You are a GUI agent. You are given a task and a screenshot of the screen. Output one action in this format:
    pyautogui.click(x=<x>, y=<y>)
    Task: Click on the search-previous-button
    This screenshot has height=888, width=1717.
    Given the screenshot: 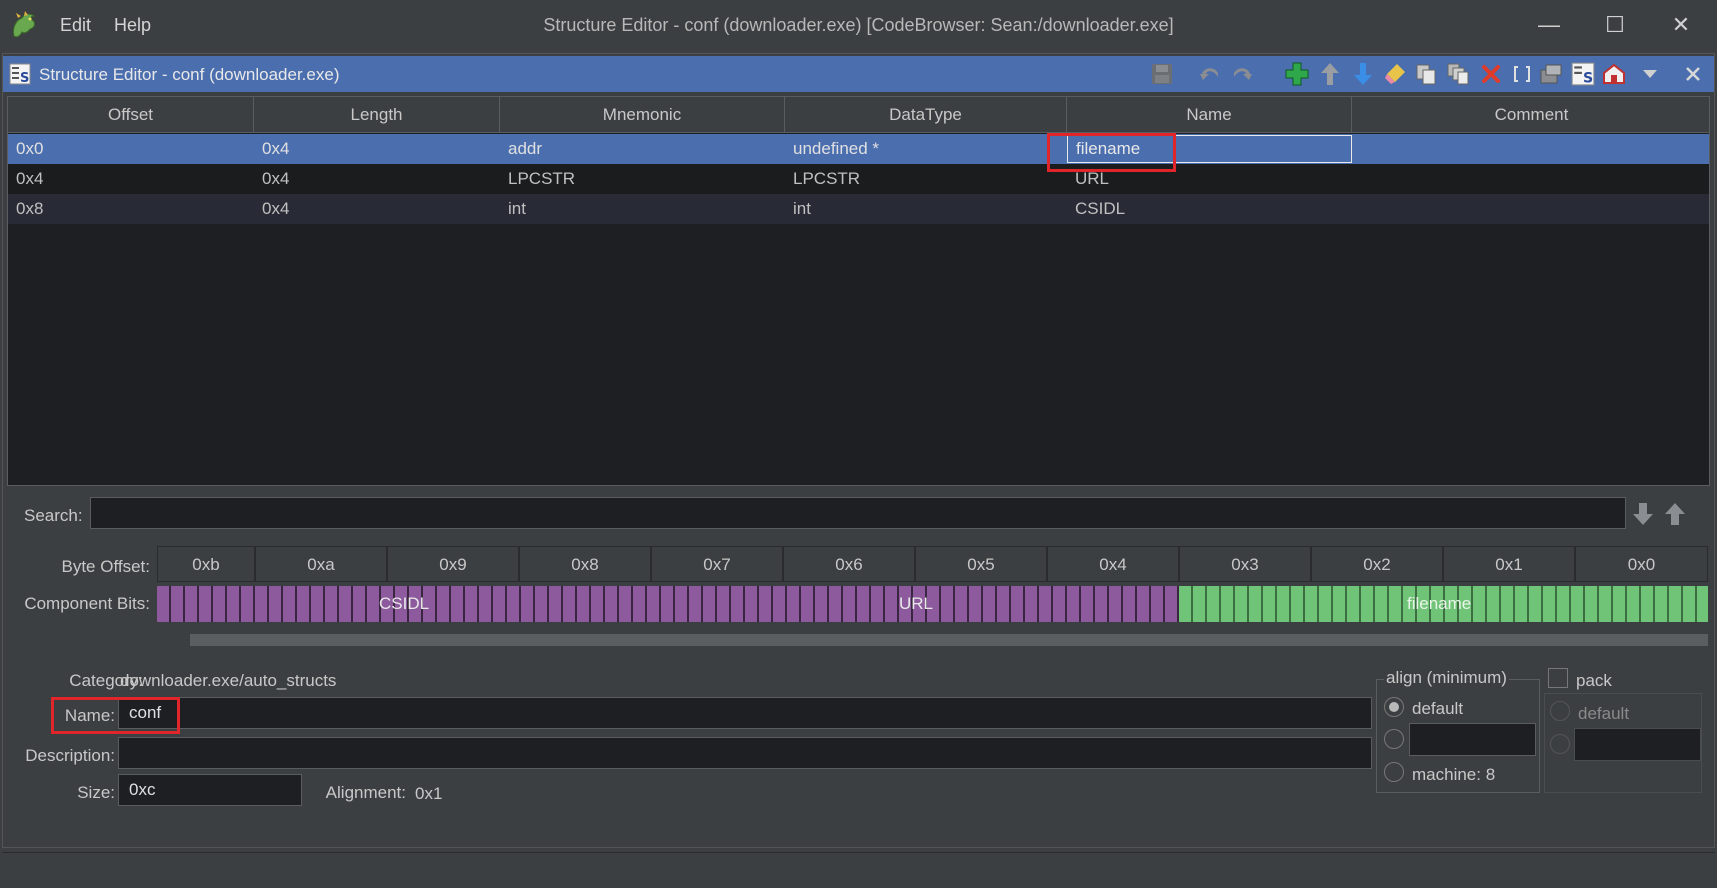 What is the action you would take?
    pyautogui.click(x=1675, y=514)
    